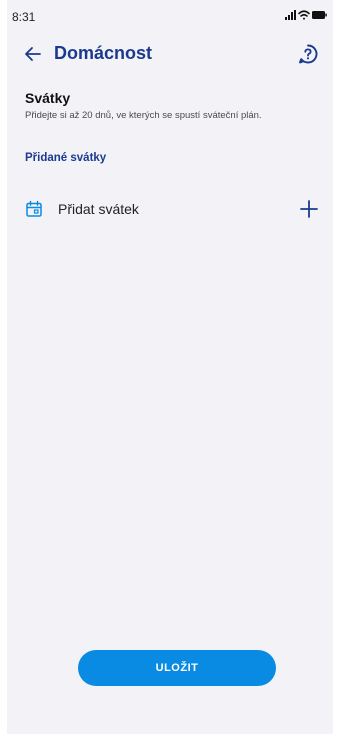  Describe the element at coordinates (66, 158) in the screenshot. I see `added-holidays-heading: Přidané svátky` at that location.